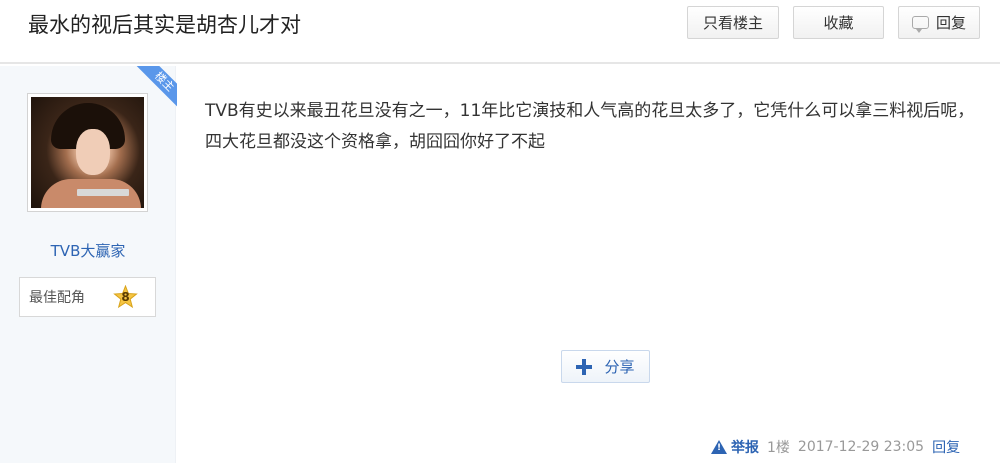 This screenshot has height=463, width=1000. What do you see at coordinates (584, 366) in the screenshot?
I see `plus-icon` at bounding box center [584, 366].